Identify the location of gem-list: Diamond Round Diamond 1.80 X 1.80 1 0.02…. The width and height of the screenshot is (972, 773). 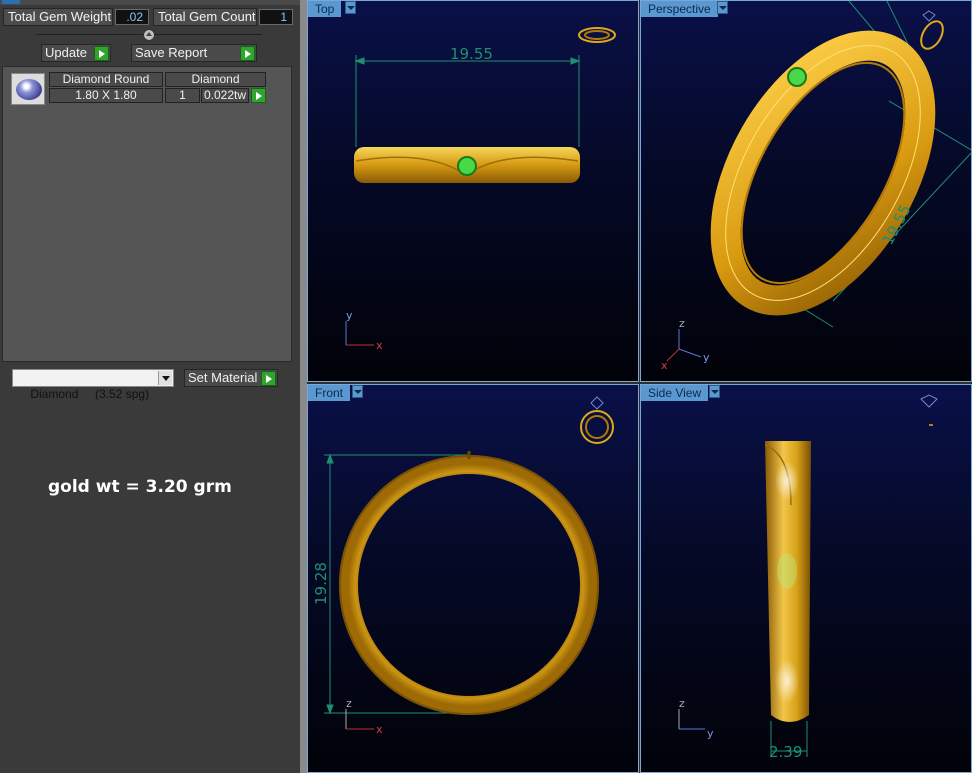
(147, 214).